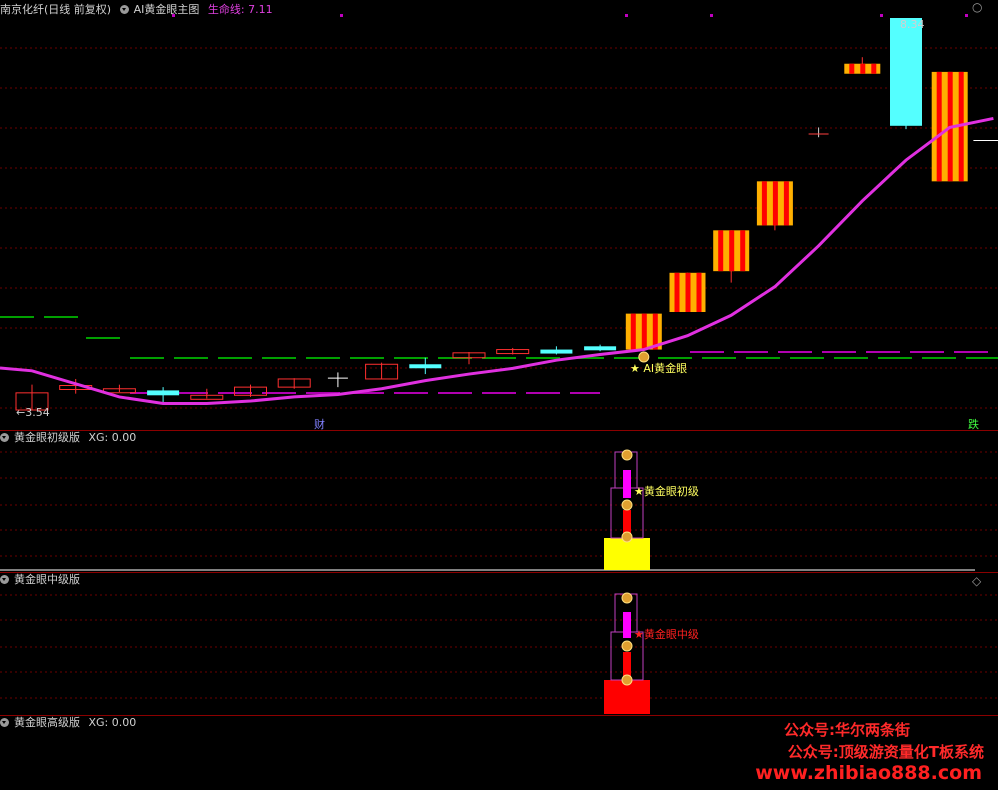 This screenshot has height=790, width=998. What do you see at coordinates (659, 368) in the screenshot?
I see `signal-main-label: ★ AI黄金眼` at bounding box center [659, 368].